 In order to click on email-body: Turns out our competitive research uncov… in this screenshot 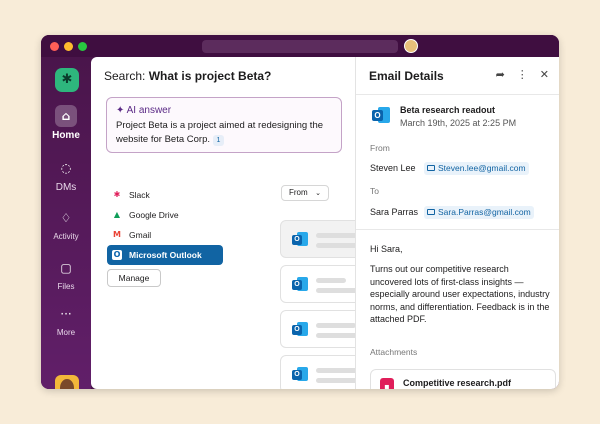, I will do `click(460, 294)`.